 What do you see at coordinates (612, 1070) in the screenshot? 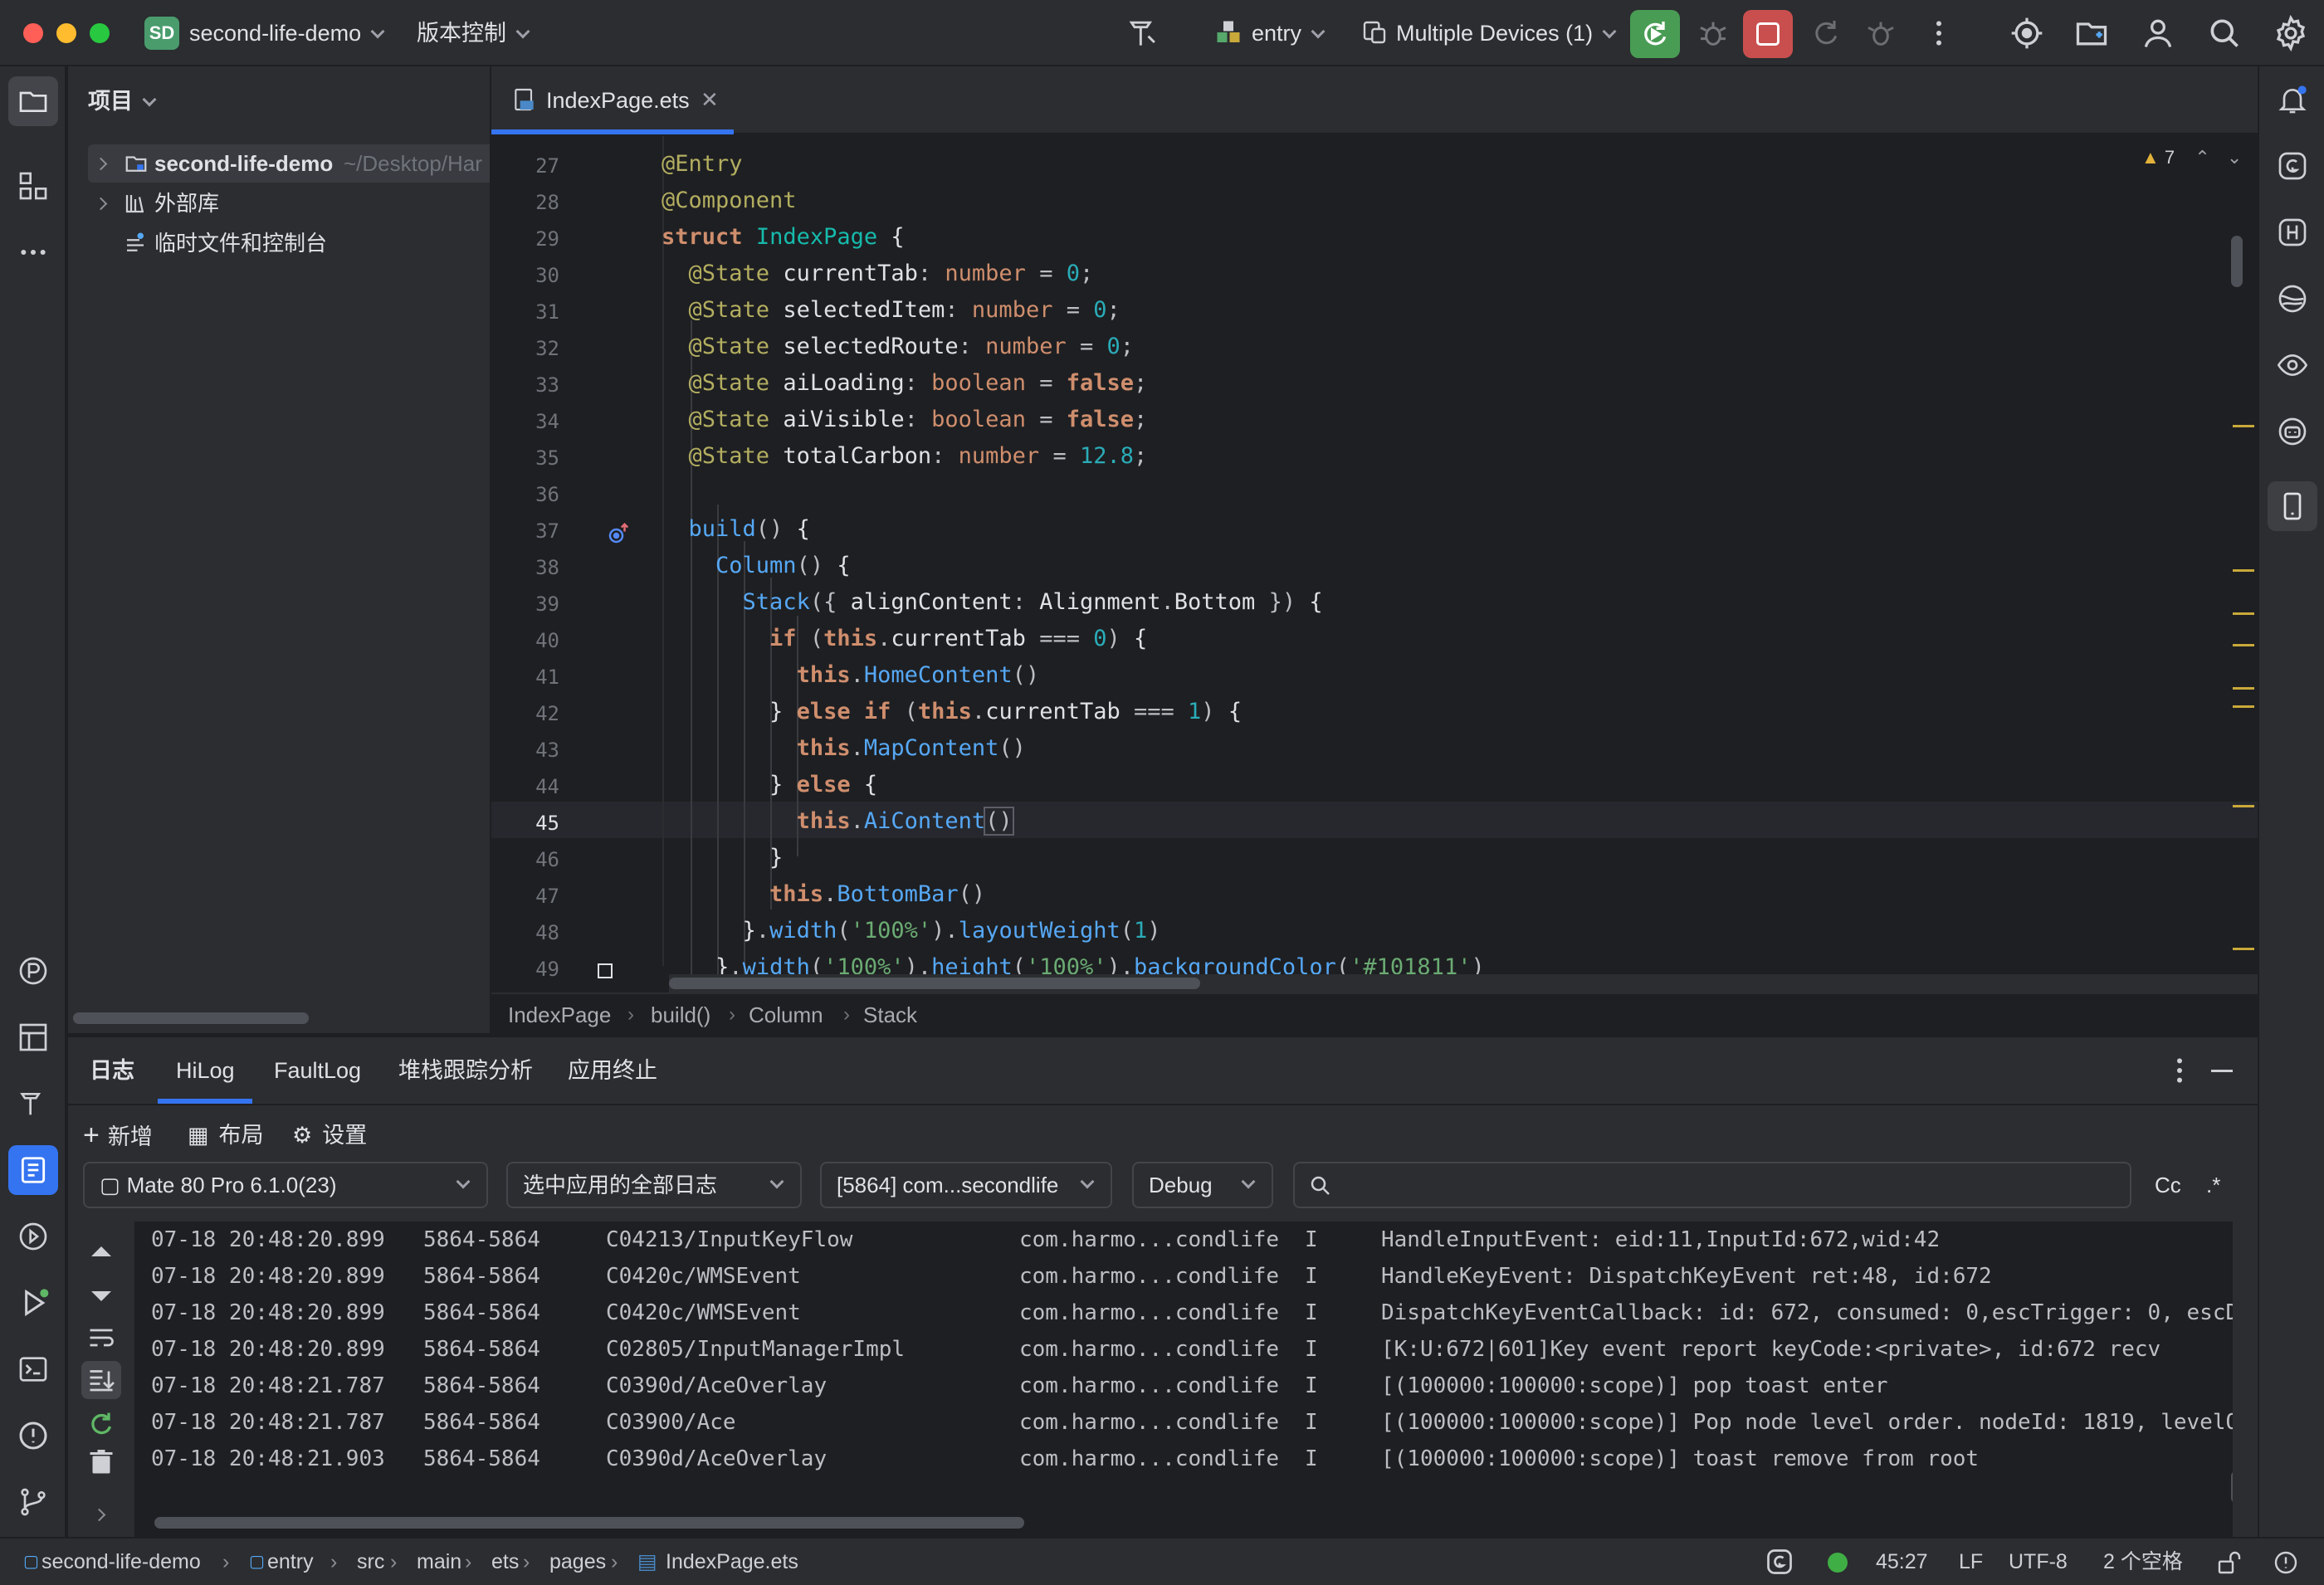
I see `tab-app-freeze: 应用终止` at bounding box center [612, 1070].